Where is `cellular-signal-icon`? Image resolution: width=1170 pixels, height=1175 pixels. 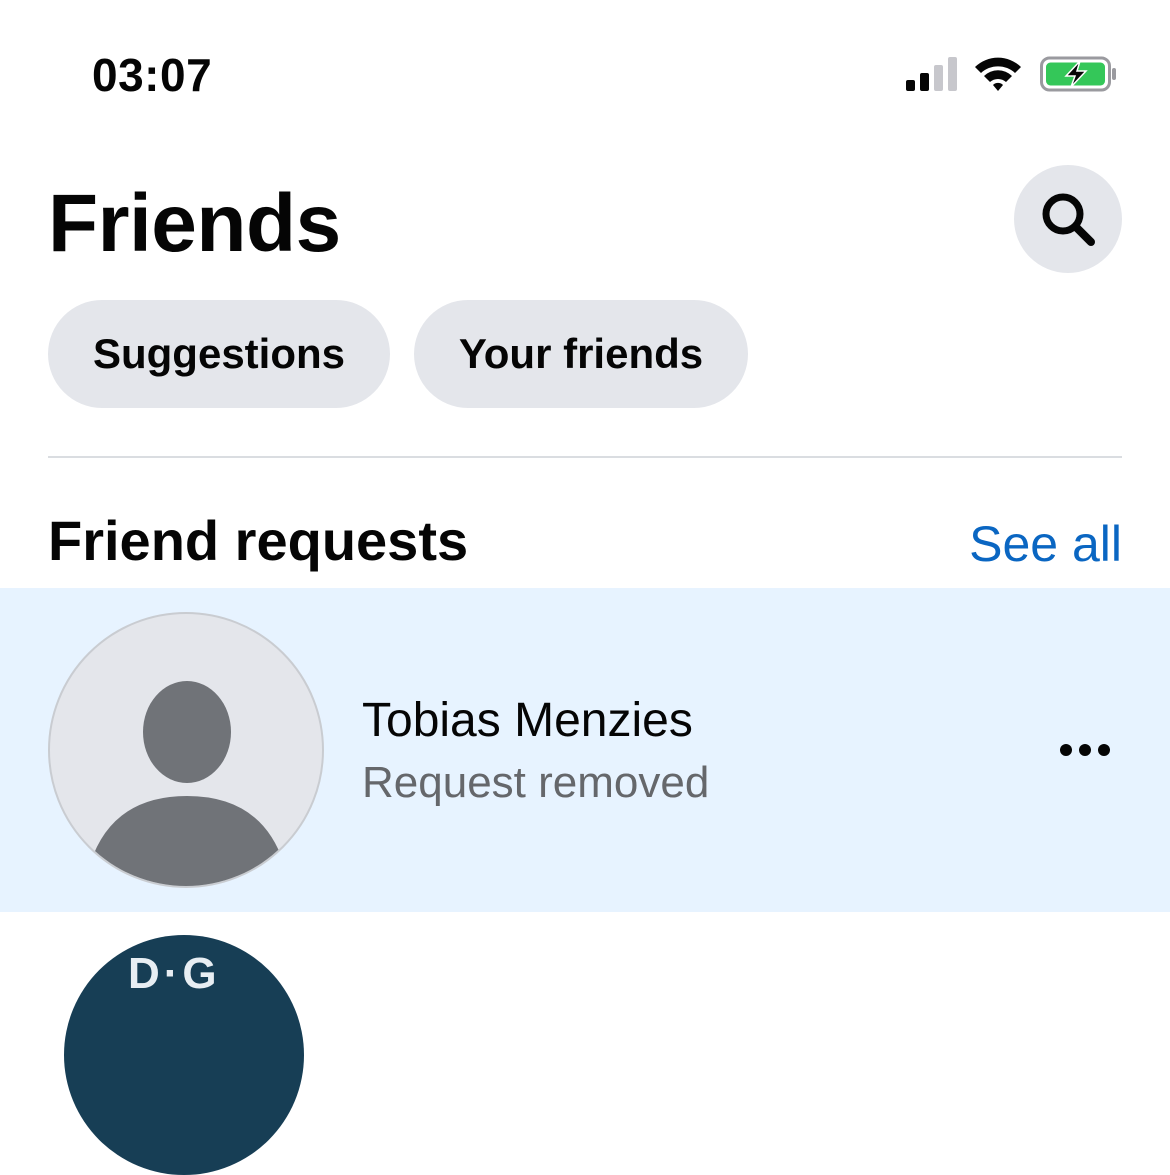 cellular-signal-icon is located at coordinates (931, 74).